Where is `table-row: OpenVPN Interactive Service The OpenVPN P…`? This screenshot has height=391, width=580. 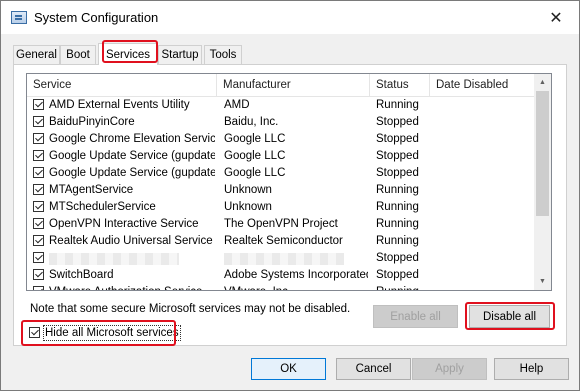
table-row: OpenVPN Interactive Service The OpenVPN P… is located at coordinates (281, 224).